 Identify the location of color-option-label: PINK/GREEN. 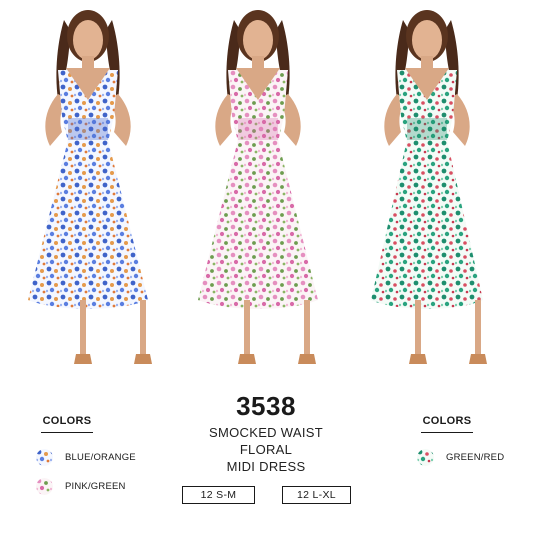
(95, 486).